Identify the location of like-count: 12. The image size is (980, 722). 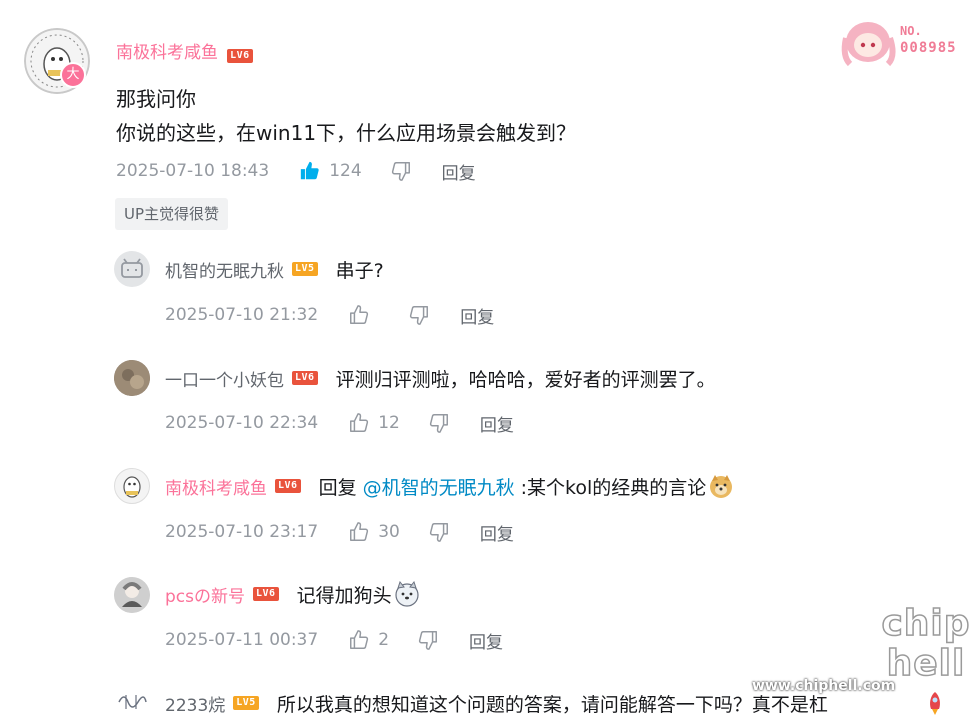
(389, 423).